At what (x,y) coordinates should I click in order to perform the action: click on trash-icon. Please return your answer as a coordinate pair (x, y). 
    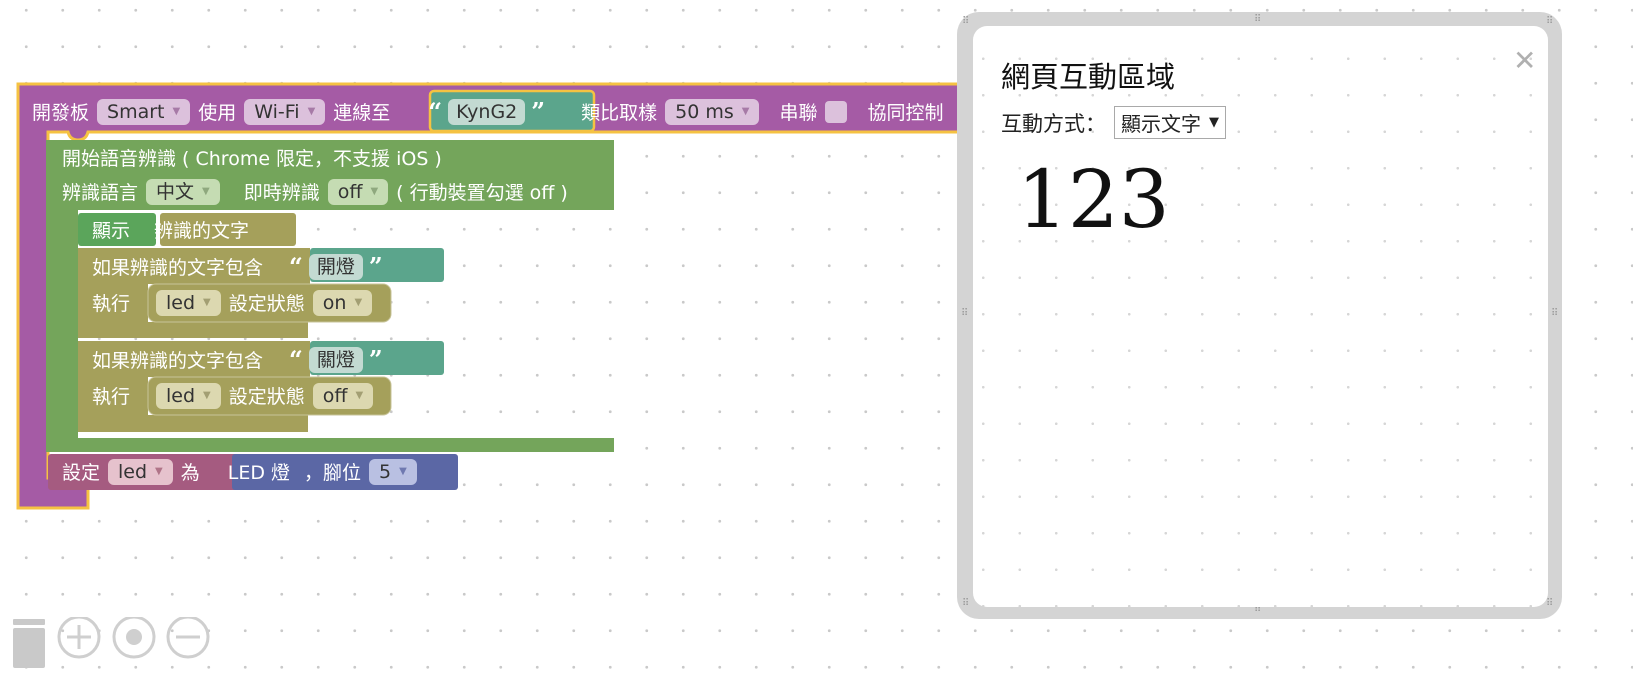
    Looking at the image, I should click on (29, 643).